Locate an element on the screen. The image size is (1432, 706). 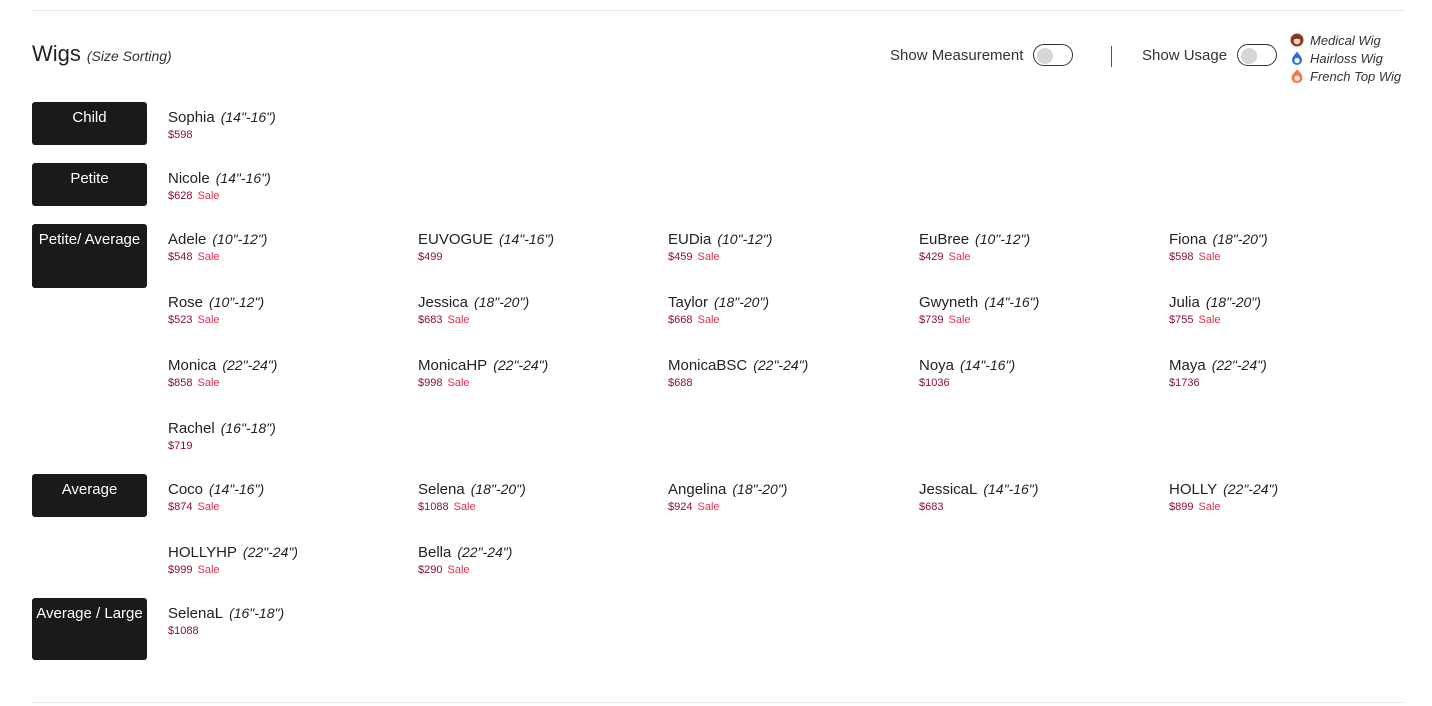
page-subtitle: (Size Sorting) is located at coordinates (129, 56).